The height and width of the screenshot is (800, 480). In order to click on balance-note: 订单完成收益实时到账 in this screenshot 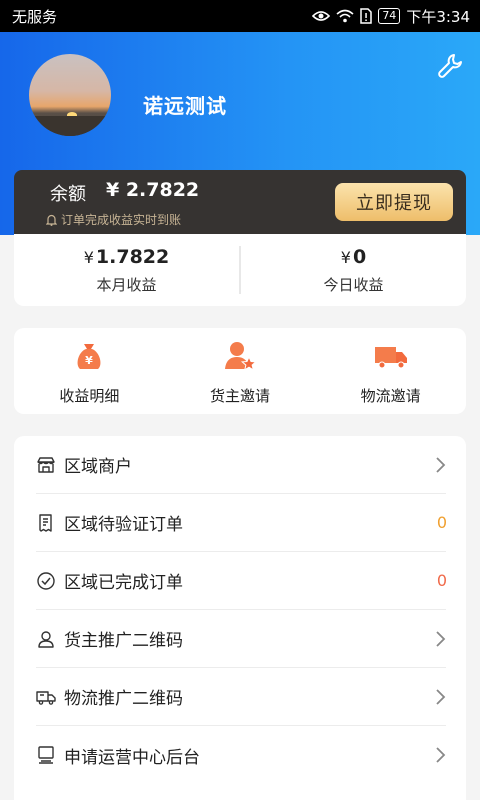, I will do `click(113, 219)`.